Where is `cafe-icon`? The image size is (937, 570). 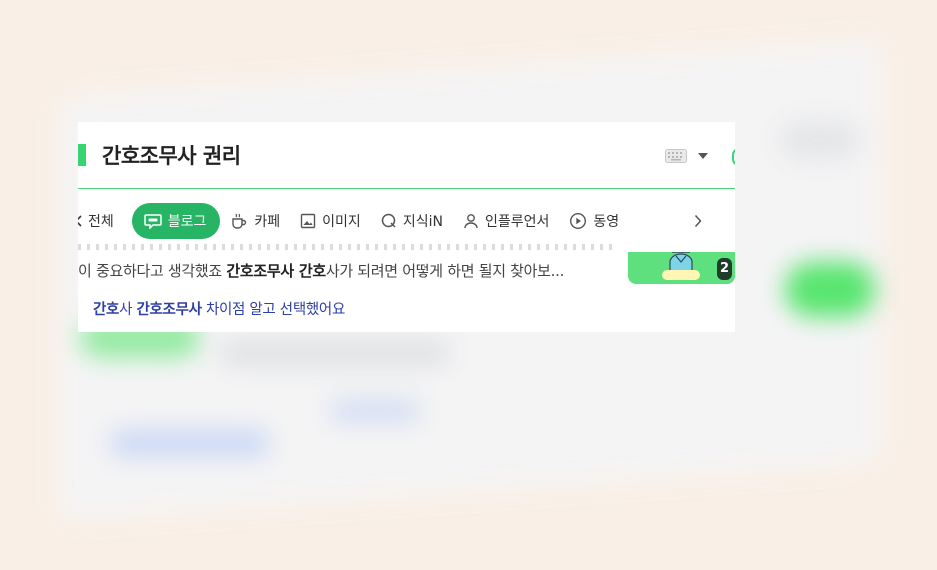
cafe-icon is located at coordinates (239, 221).